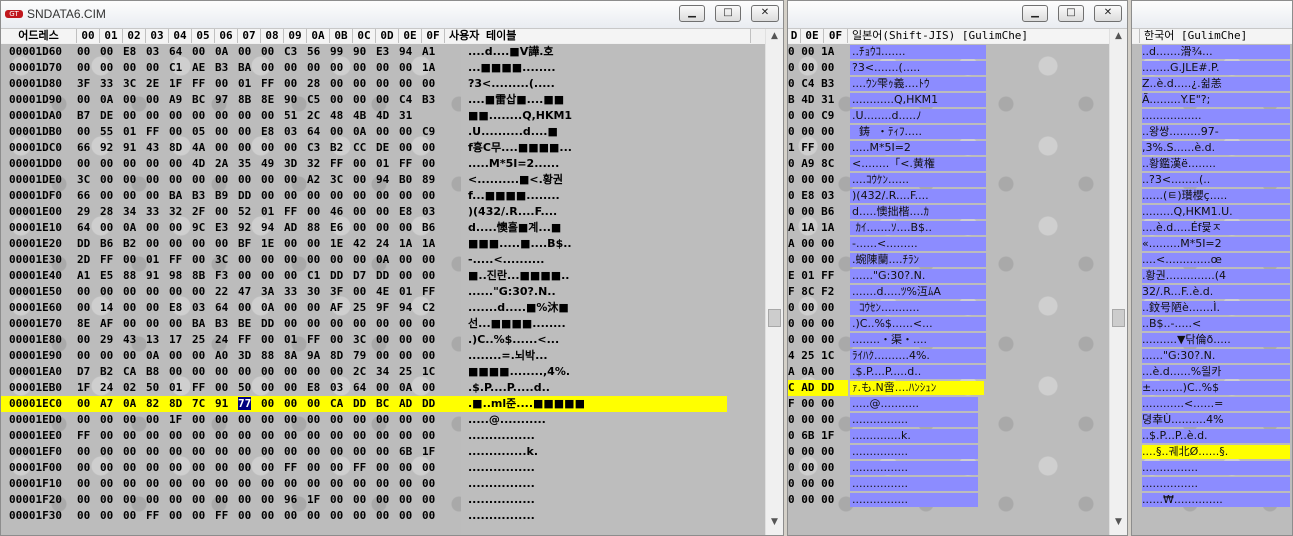 Image resolution: width=1293 pixels, height=536 pixels. What do you see at coordinates (318, 116) in the screenshot?
I see `hex-byte: 2C` at bounding box center [318, 116].